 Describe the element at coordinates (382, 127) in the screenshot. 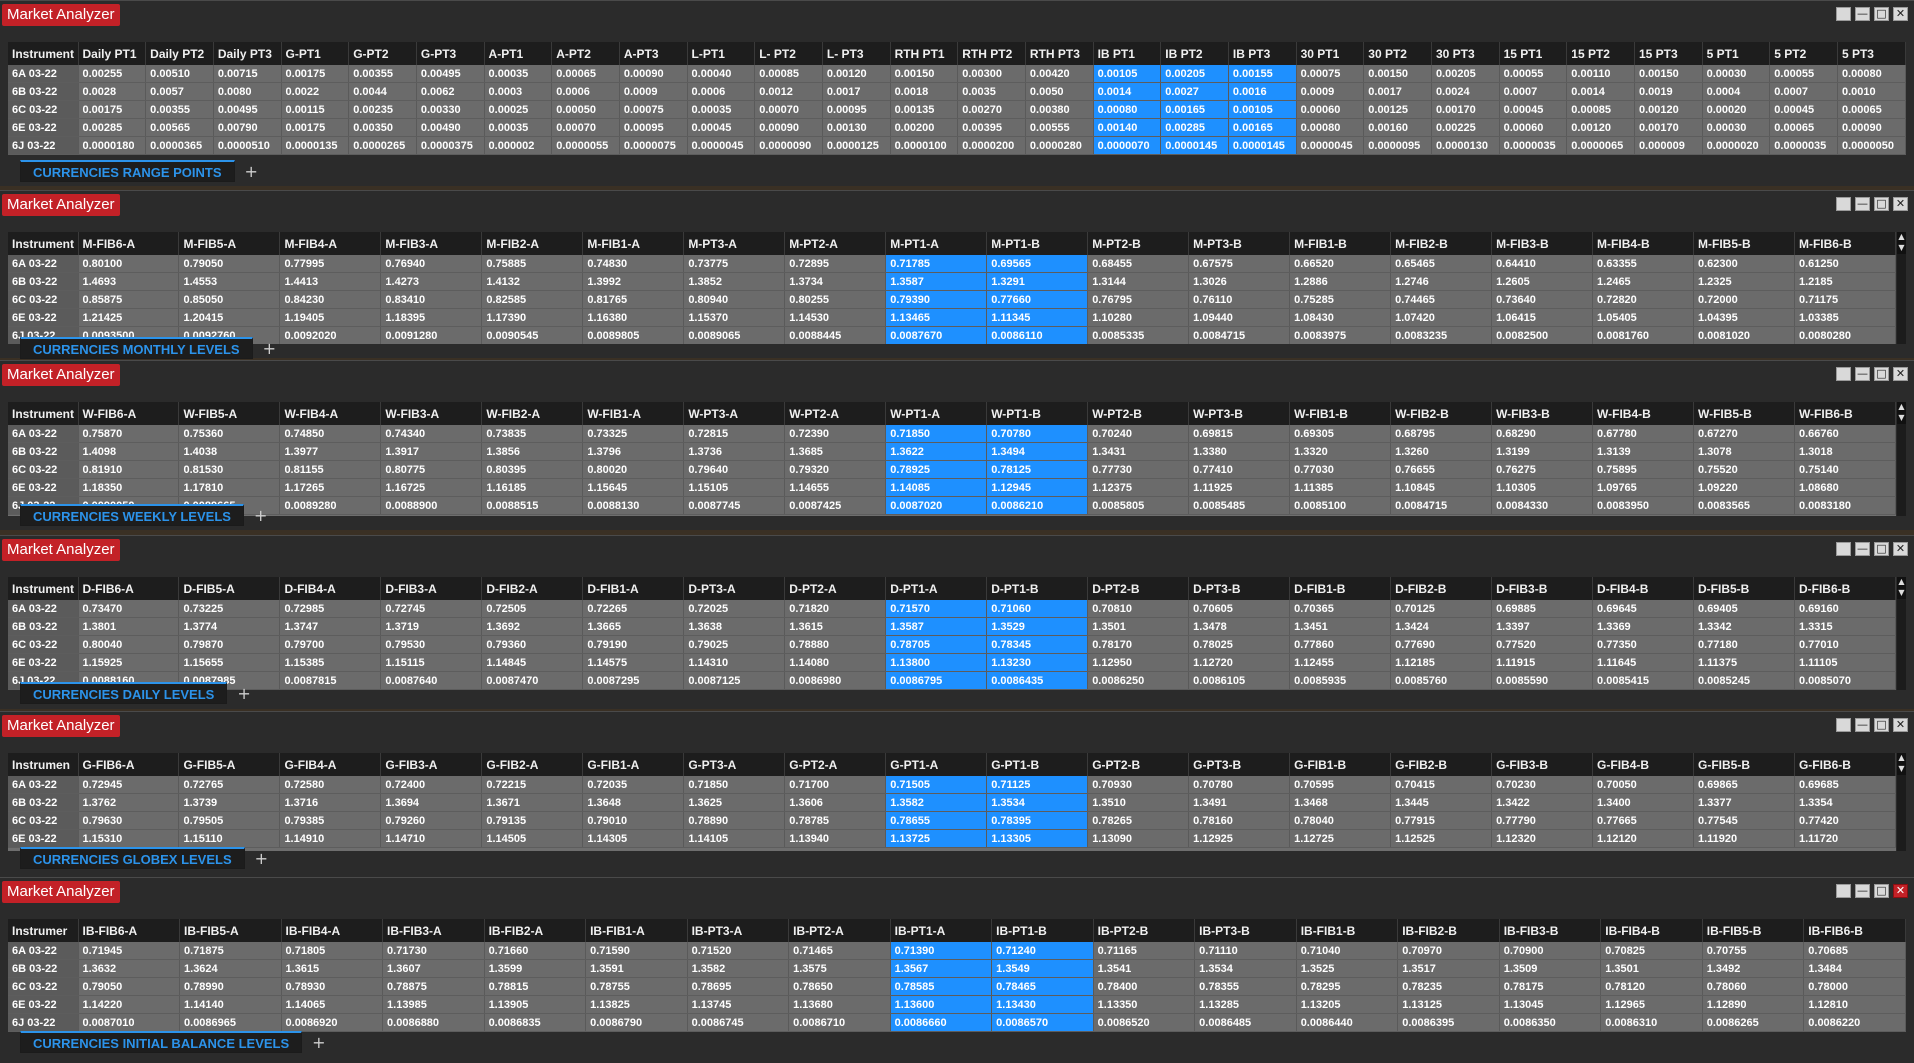

I see `value-cell: 0.00350` at that location.